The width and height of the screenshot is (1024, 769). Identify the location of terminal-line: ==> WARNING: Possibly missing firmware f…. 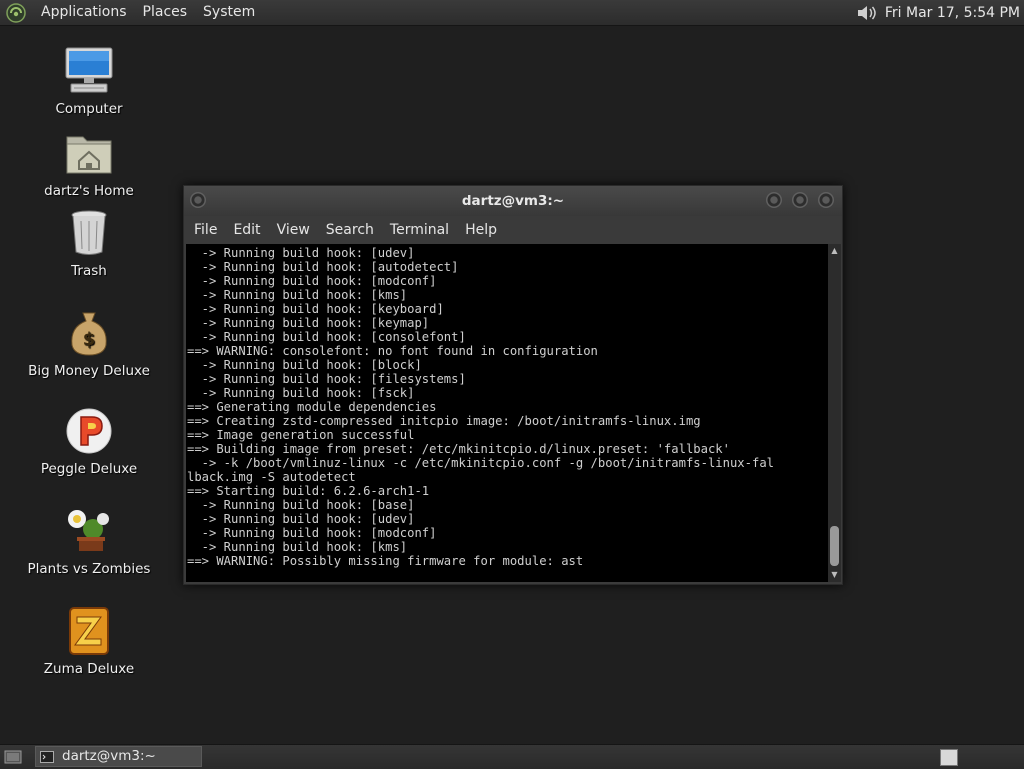
(385, 561).